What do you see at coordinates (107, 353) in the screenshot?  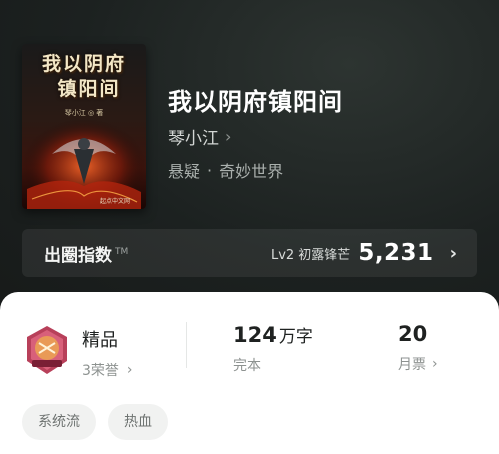 I see `honors-stat: 精品 3荣誉 ›` at bounding box center [107, 353].